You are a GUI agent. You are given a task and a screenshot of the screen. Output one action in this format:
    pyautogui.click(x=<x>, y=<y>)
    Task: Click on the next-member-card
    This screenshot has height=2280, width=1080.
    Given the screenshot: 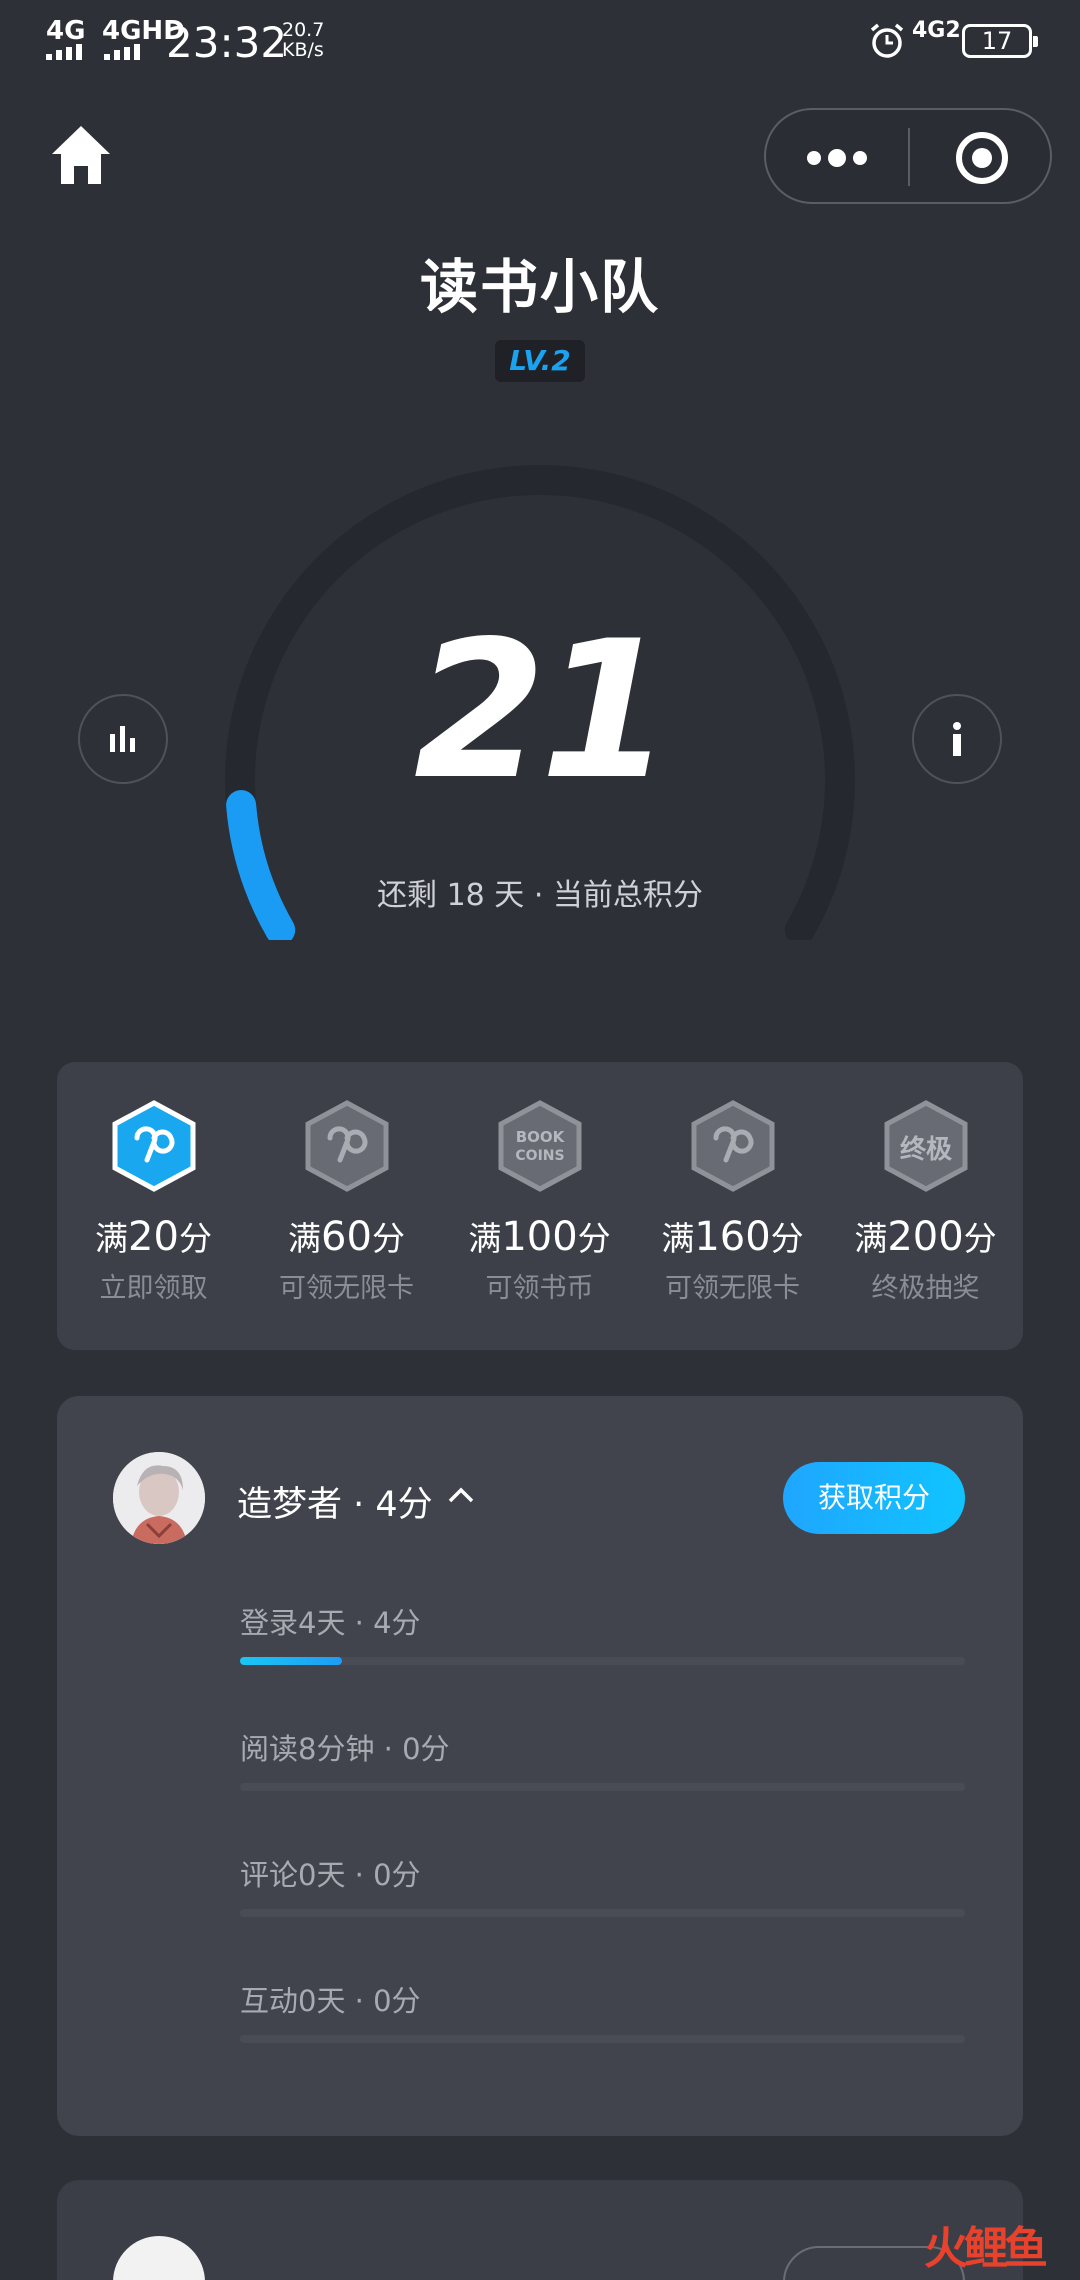 What is the action you would take?
    pyautogui.click(x=540, y=2230)
    